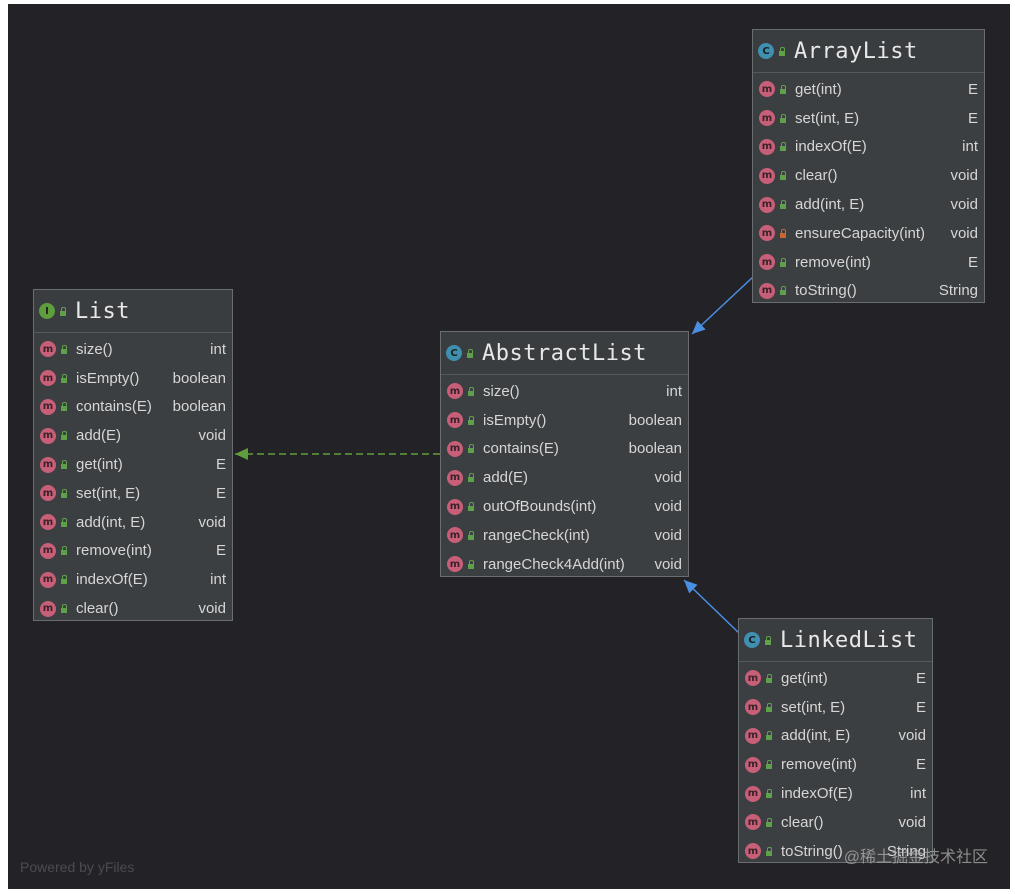 The height and width of the screenshot is (894, 1015). I want to click on method-signature: add(E), so click(506, 478).